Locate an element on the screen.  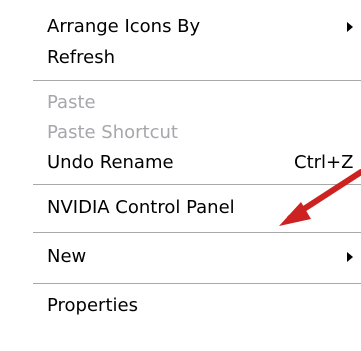
menu-item-label: Arrange Icons By is located at coordinates (124, 26).